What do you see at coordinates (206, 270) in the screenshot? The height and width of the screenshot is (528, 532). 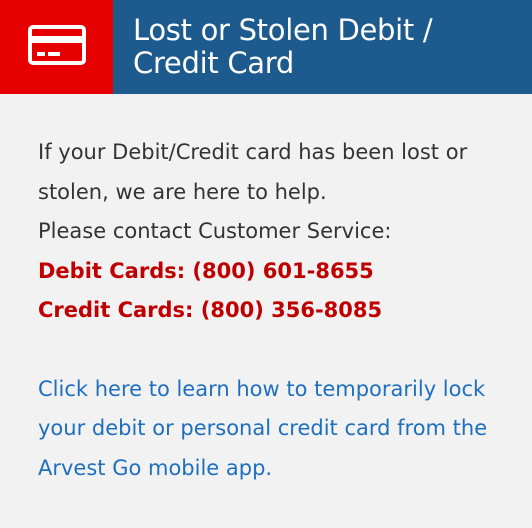 I see `debit-phone: Debit Cards: (800) 601-8655` at bounding box center [206, 270].